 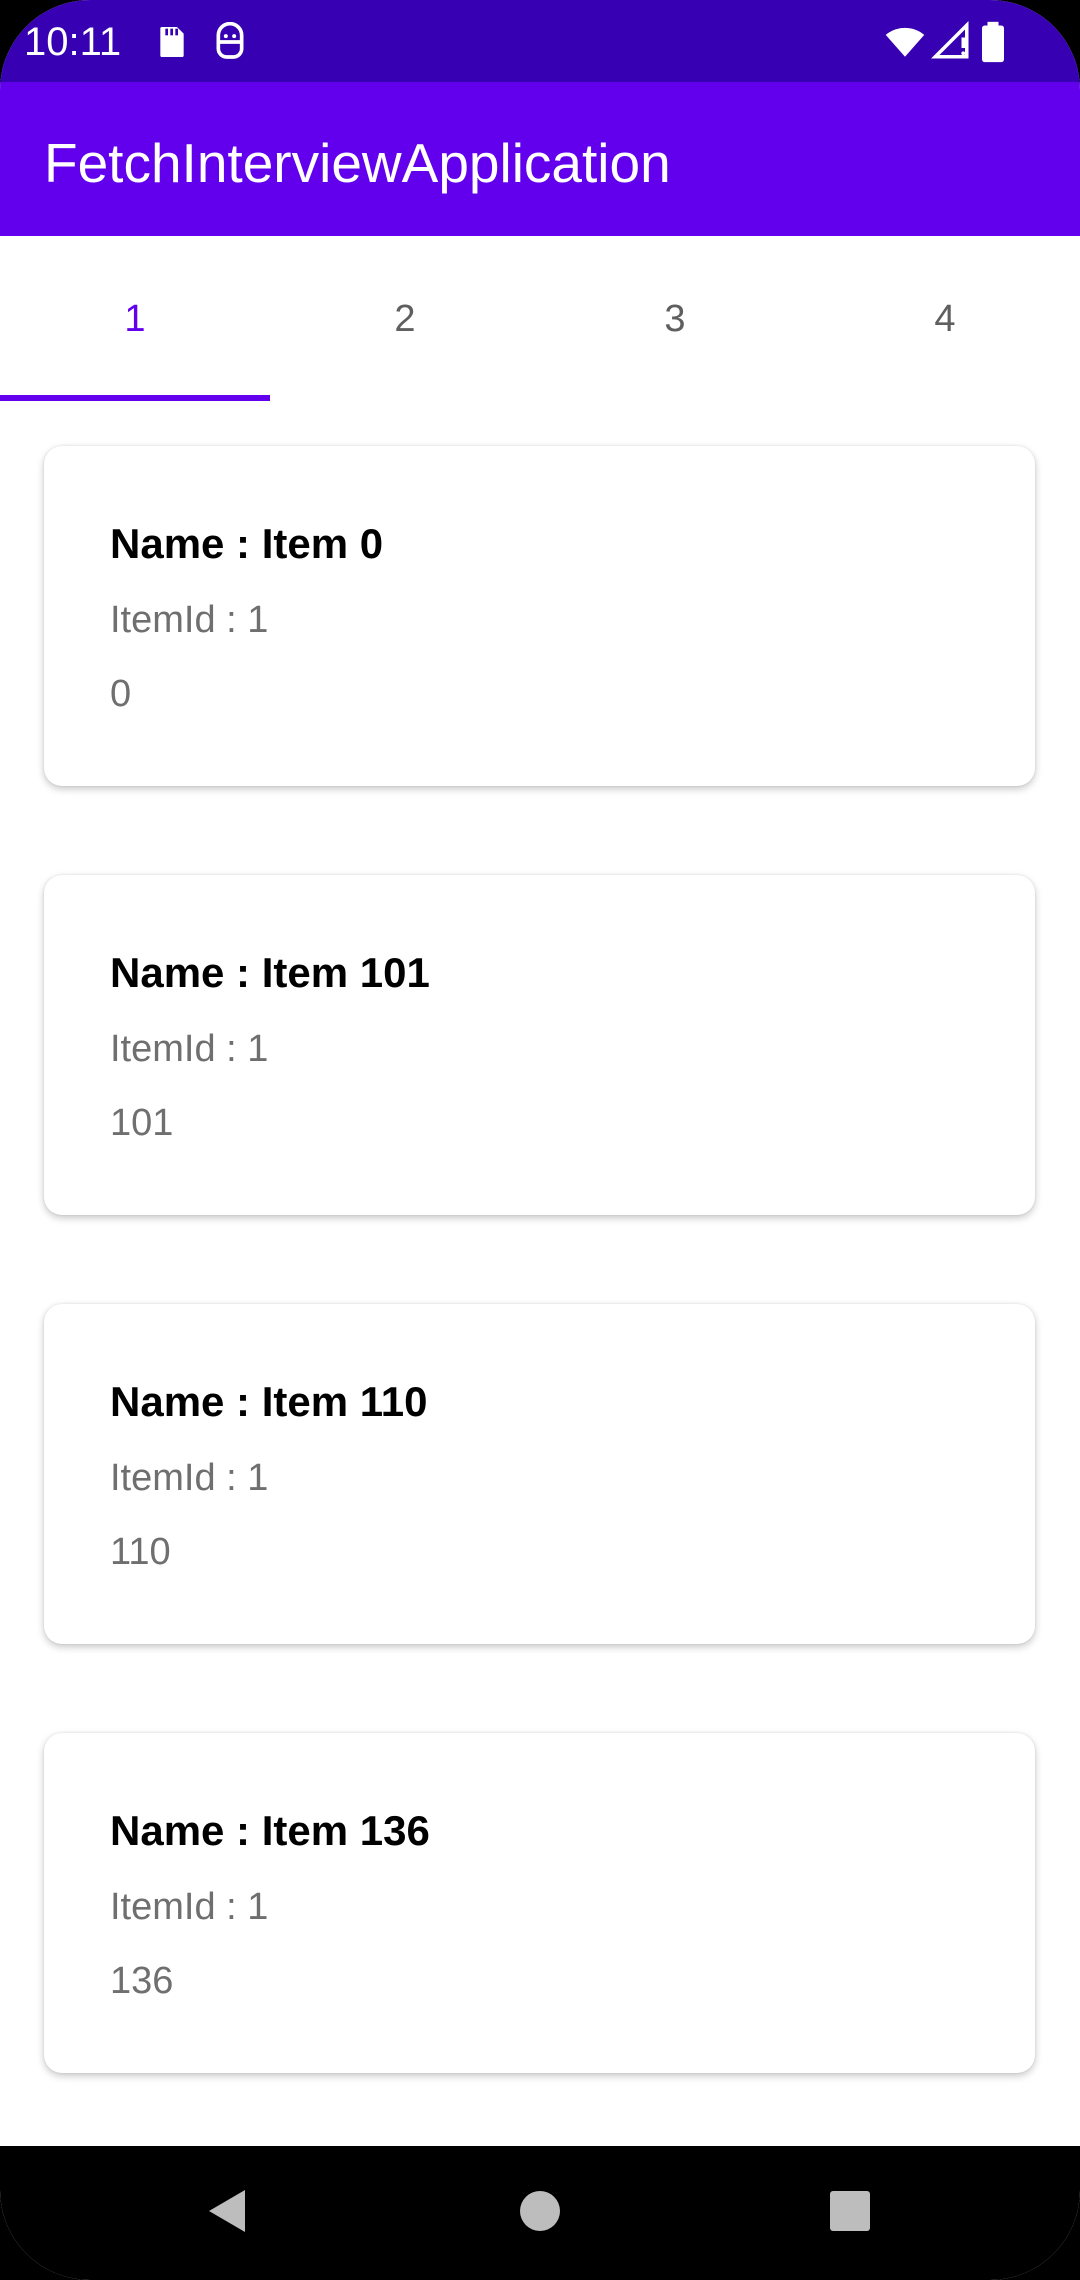 What do you see at coordinates (73, 42) in the screenshot?
I see `status-time: 10:11` at bounding box center [73, 42].